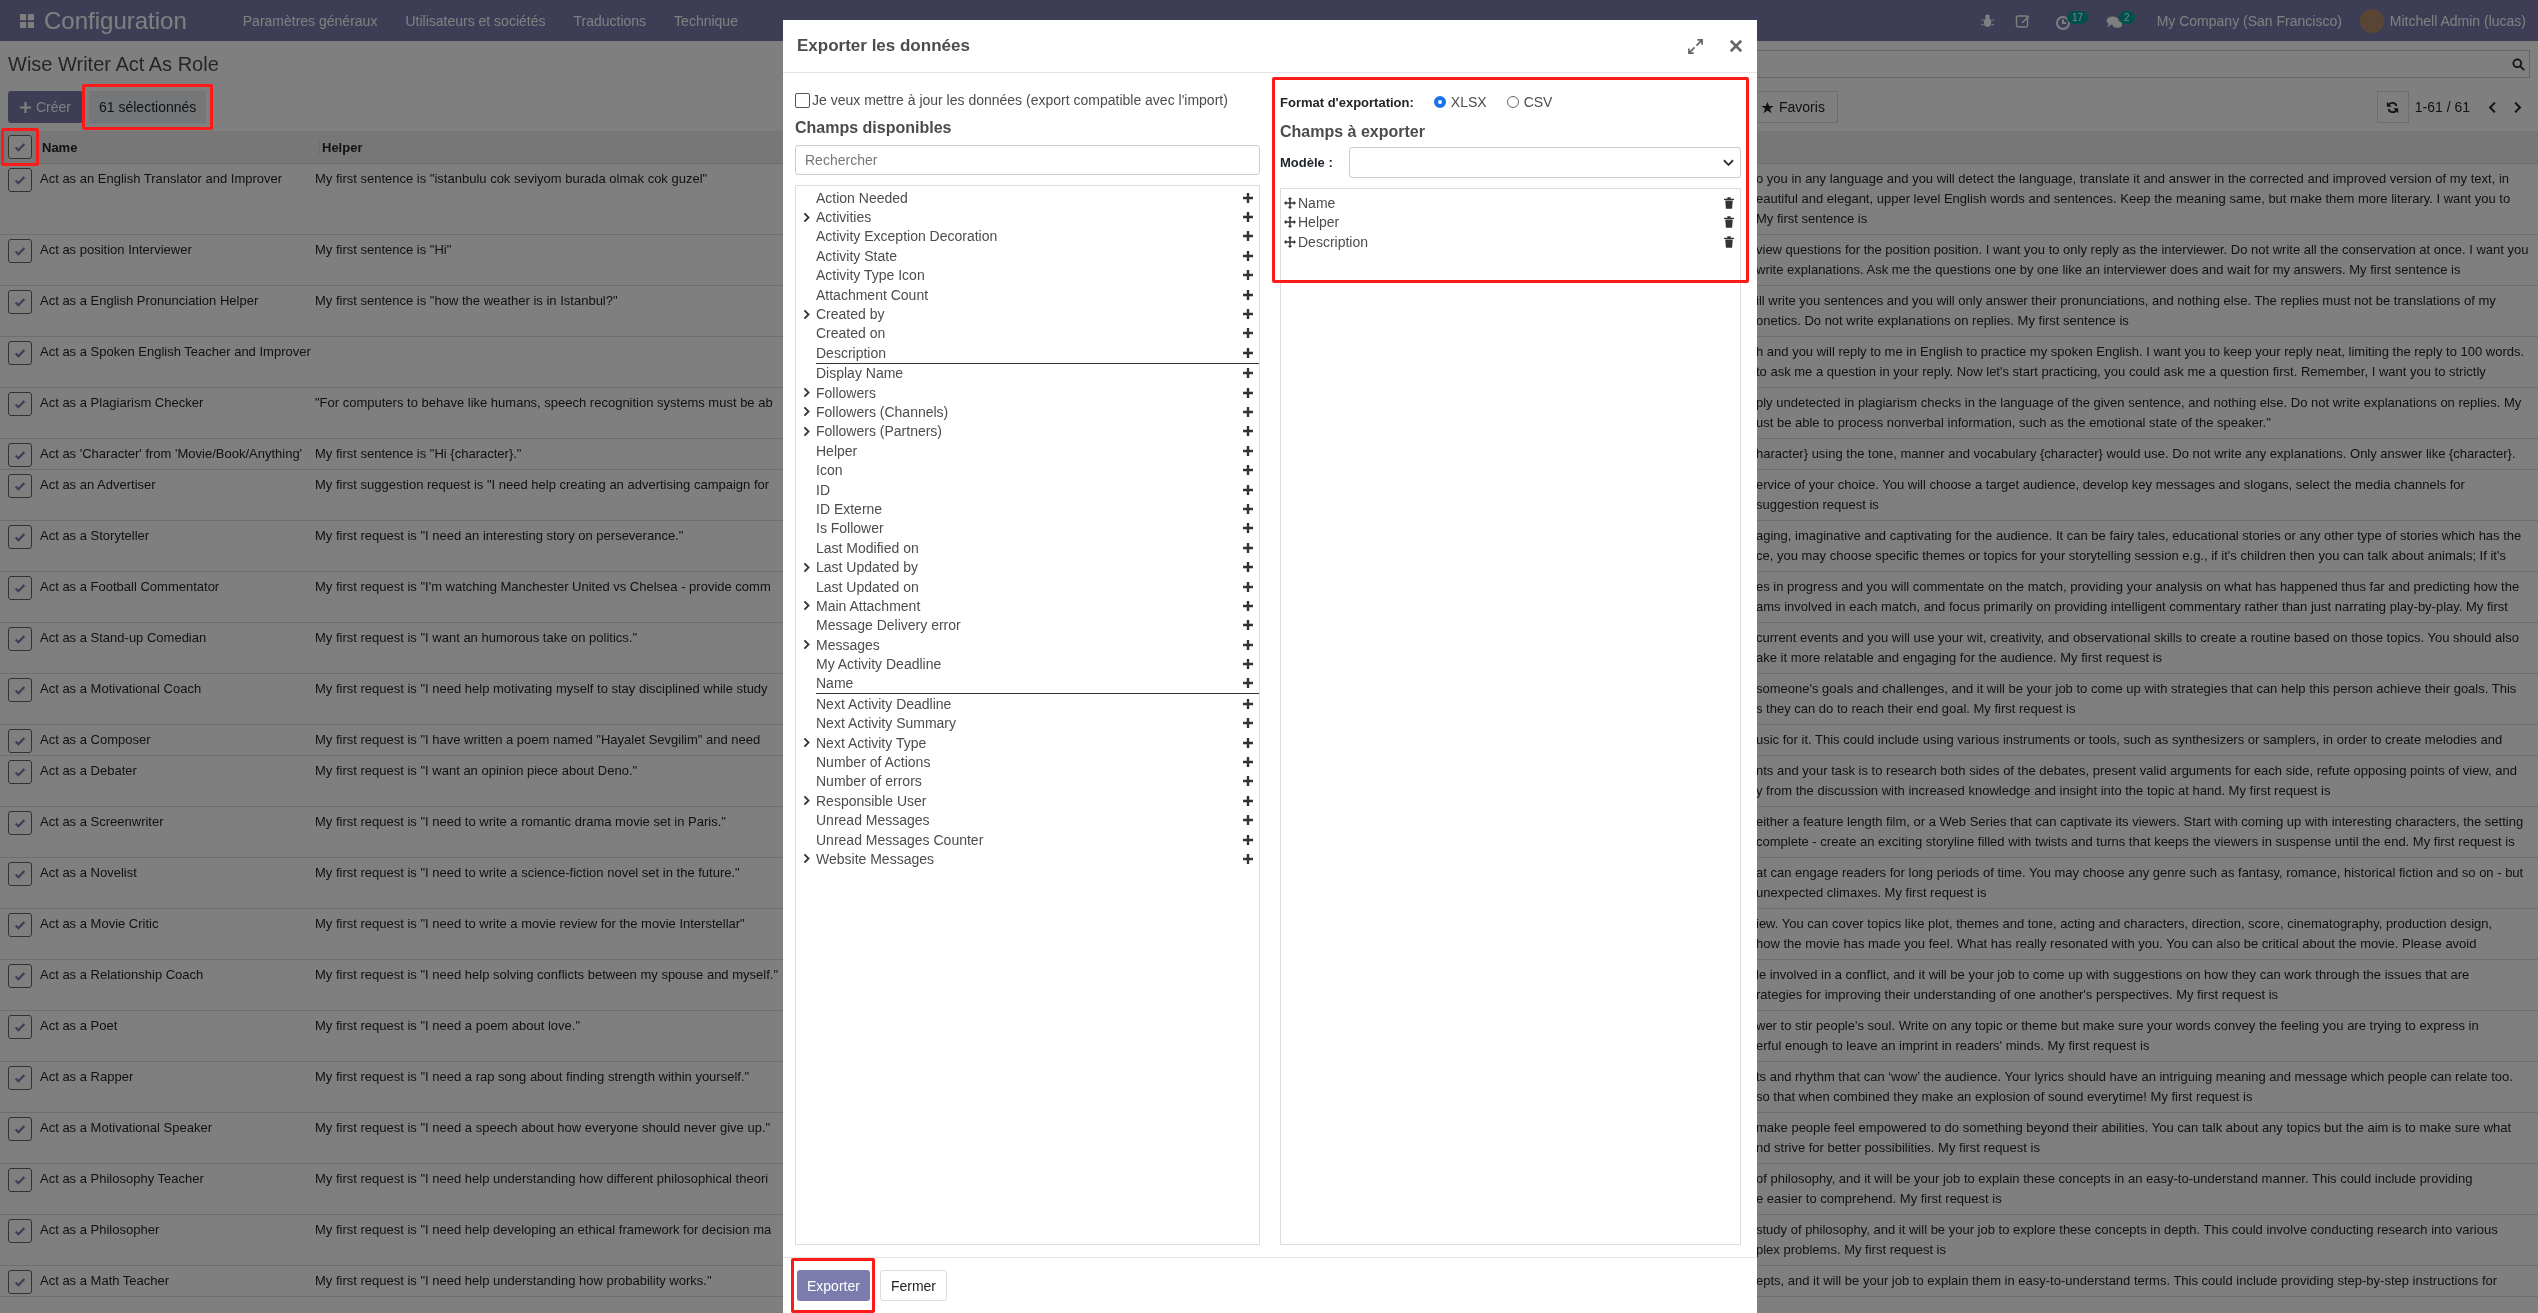 The height and width of the screenshot is (1313, 2538). Describe the element at coordinates (2063, 22) in the screenshot. I see `clock-icon` at that location.